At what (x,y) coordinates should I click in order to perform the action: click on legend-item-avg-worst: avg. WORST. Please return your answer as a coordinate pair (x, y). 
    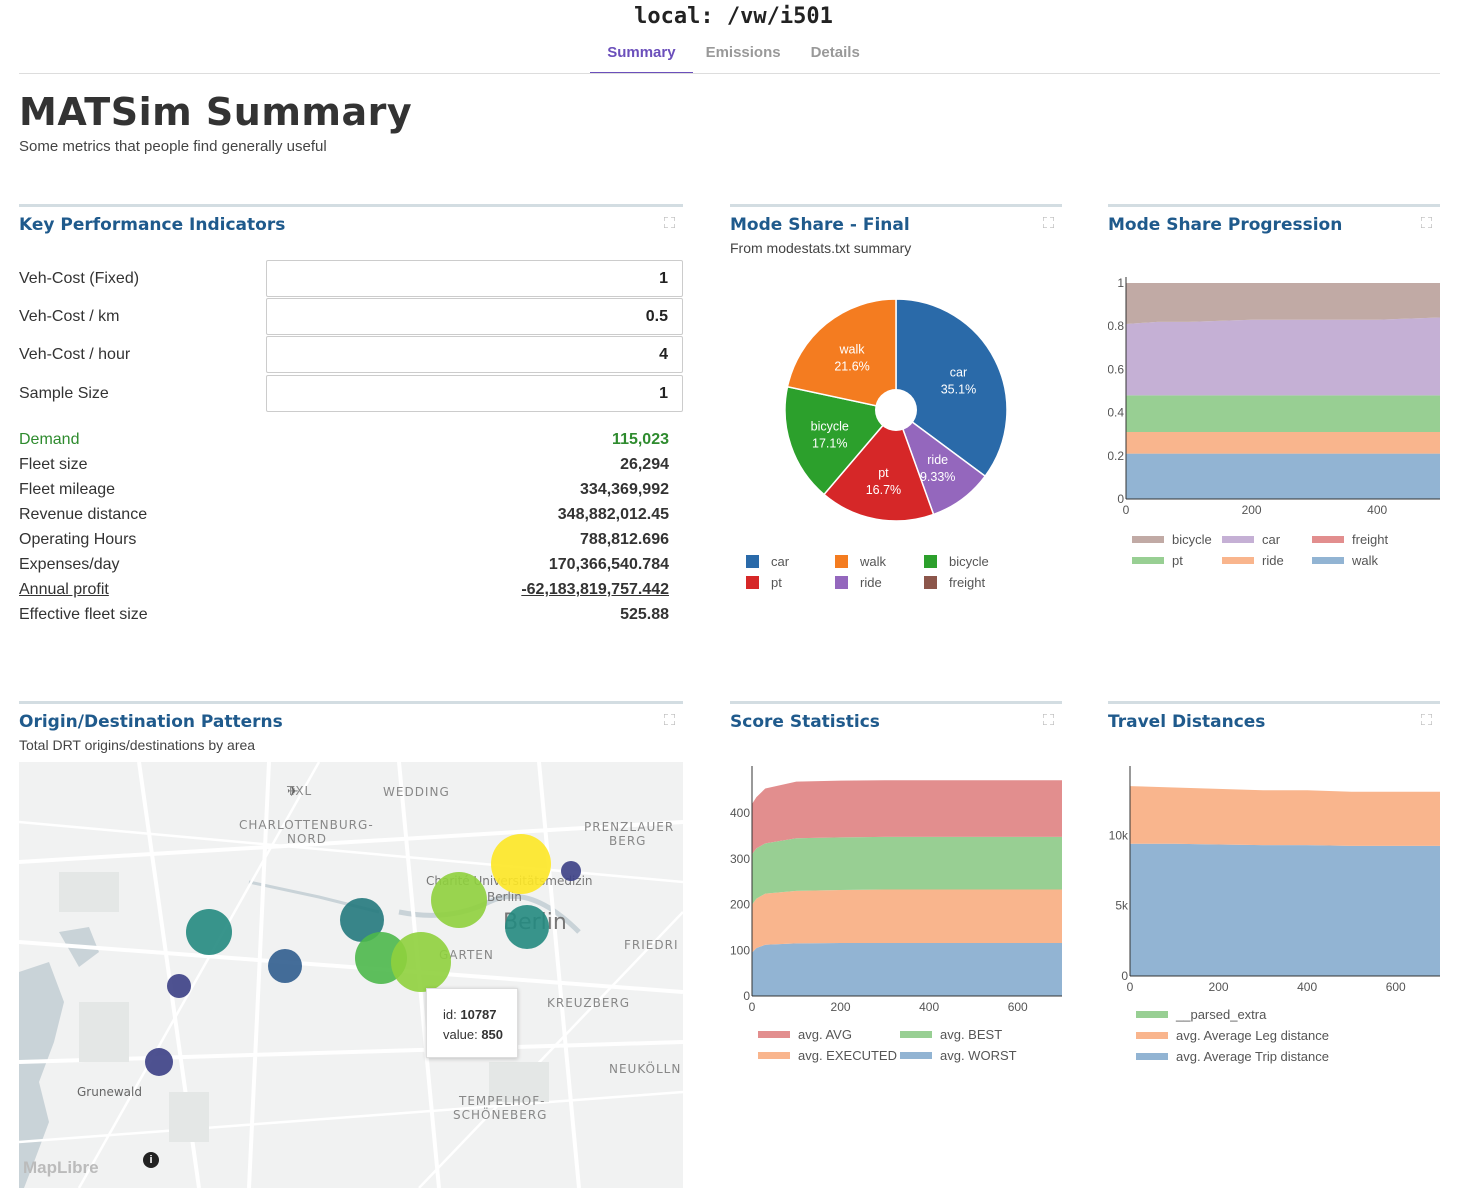
    Looking at the image, I should click on (958, 1055).